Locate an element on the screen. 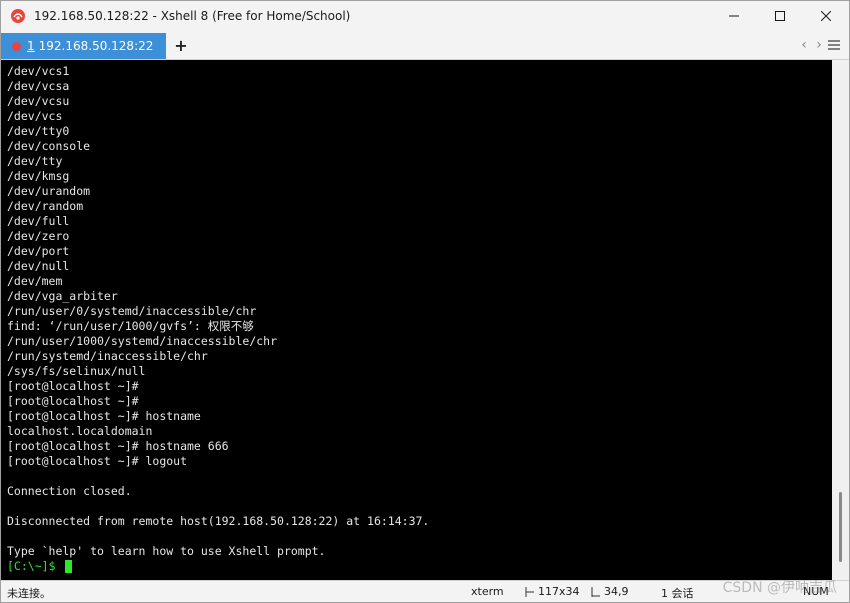  connection-status-text: 未连接。 is located at coordinates (29, 593).